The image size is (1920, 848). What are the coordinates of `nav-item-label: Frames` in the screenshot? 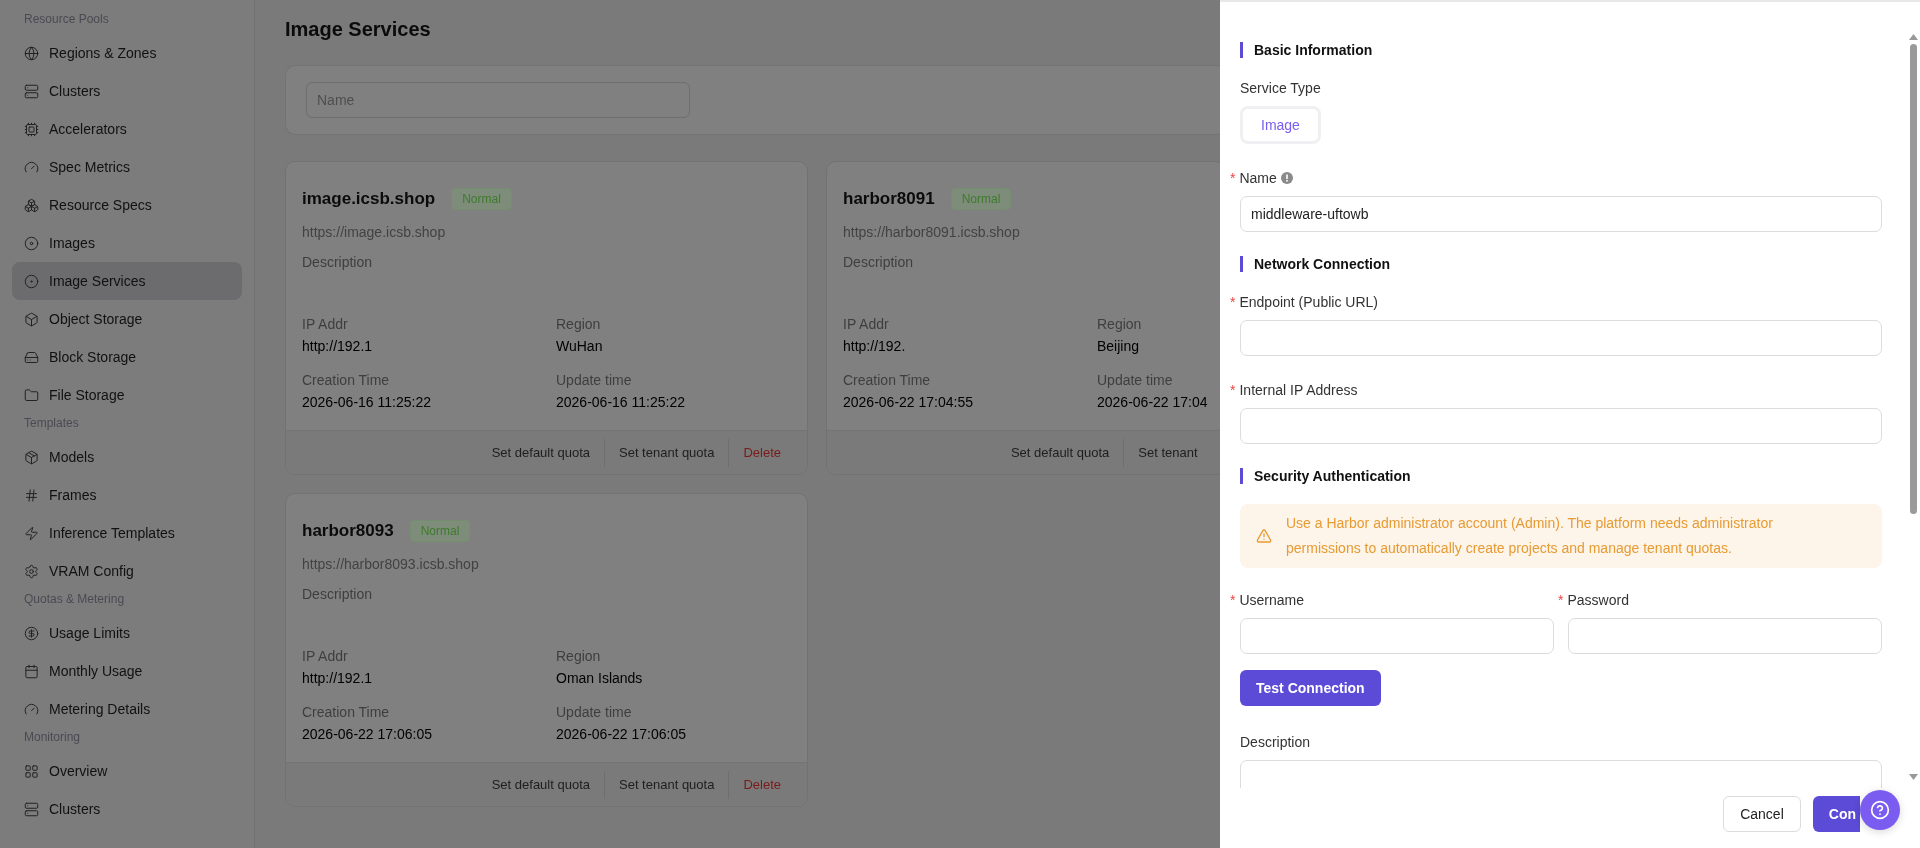 It's located at (73, 495).